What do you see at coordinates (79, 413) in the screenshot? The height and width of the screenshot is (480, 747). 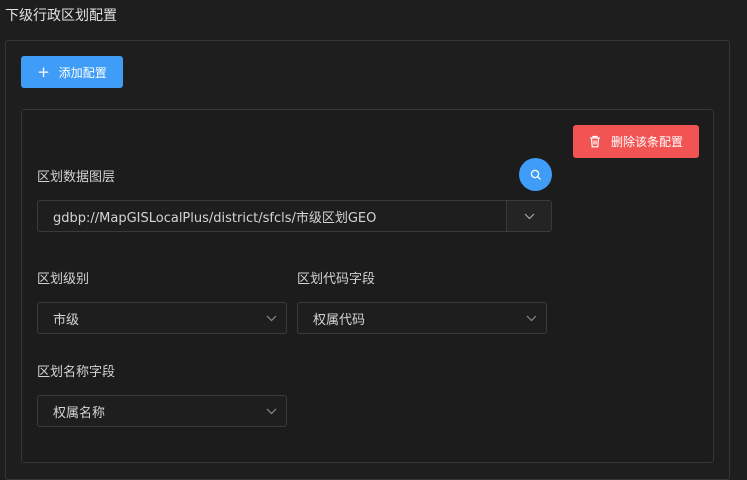 I see `name-field-select-value: 权属名称` at bounding box center [79, 413].